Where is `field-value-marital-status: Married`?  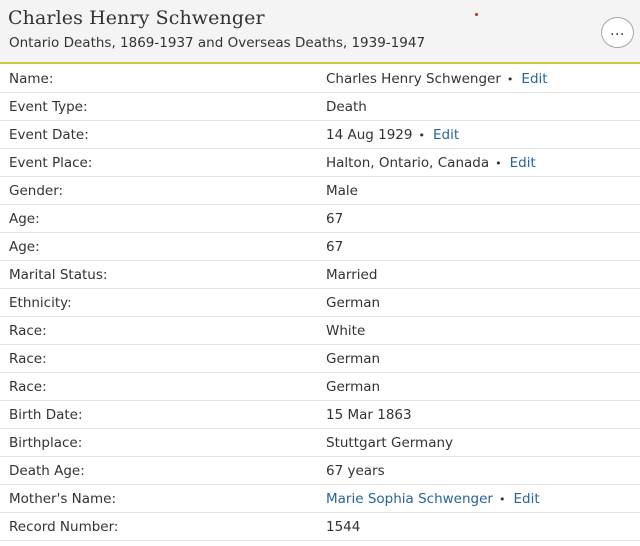
field-value-marital-status: Married is located at coordinates (352, 275).